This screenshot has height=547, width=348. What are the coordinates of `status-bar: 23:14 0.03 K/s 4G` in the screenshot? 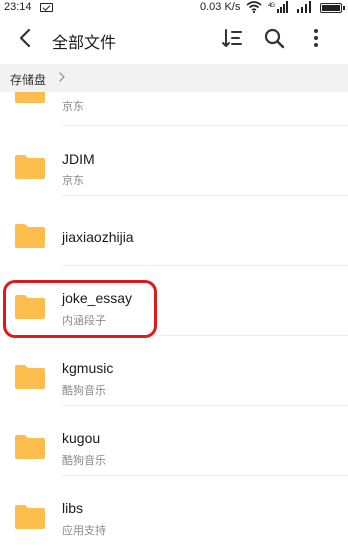 It's located at (174, 8).